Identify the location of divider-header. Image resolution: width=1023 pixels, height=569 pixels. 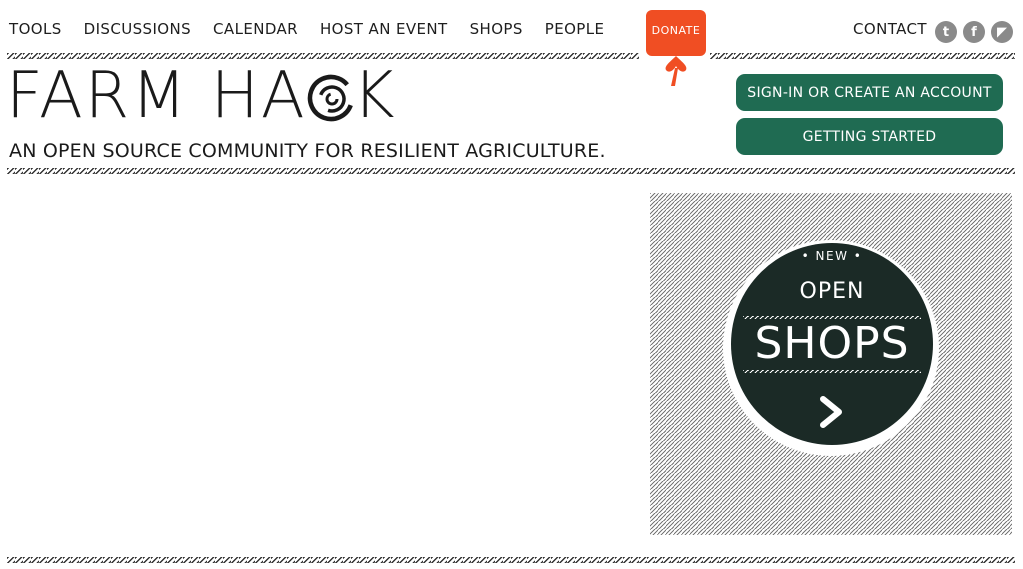
(511, 171).